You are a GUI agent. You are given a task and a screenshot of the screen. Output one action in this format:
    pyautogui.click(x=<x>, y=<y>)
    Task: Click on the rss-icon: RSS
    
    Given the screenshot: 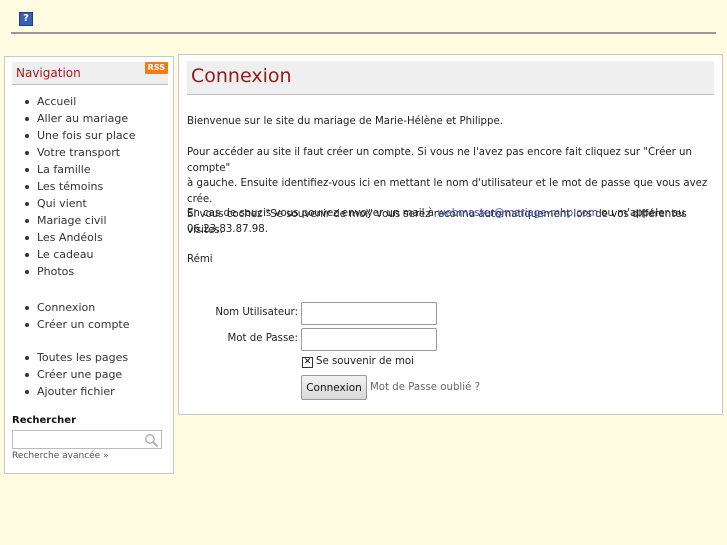 What is the action you would take?
    pyautogui.click(x=156, y=68)
    